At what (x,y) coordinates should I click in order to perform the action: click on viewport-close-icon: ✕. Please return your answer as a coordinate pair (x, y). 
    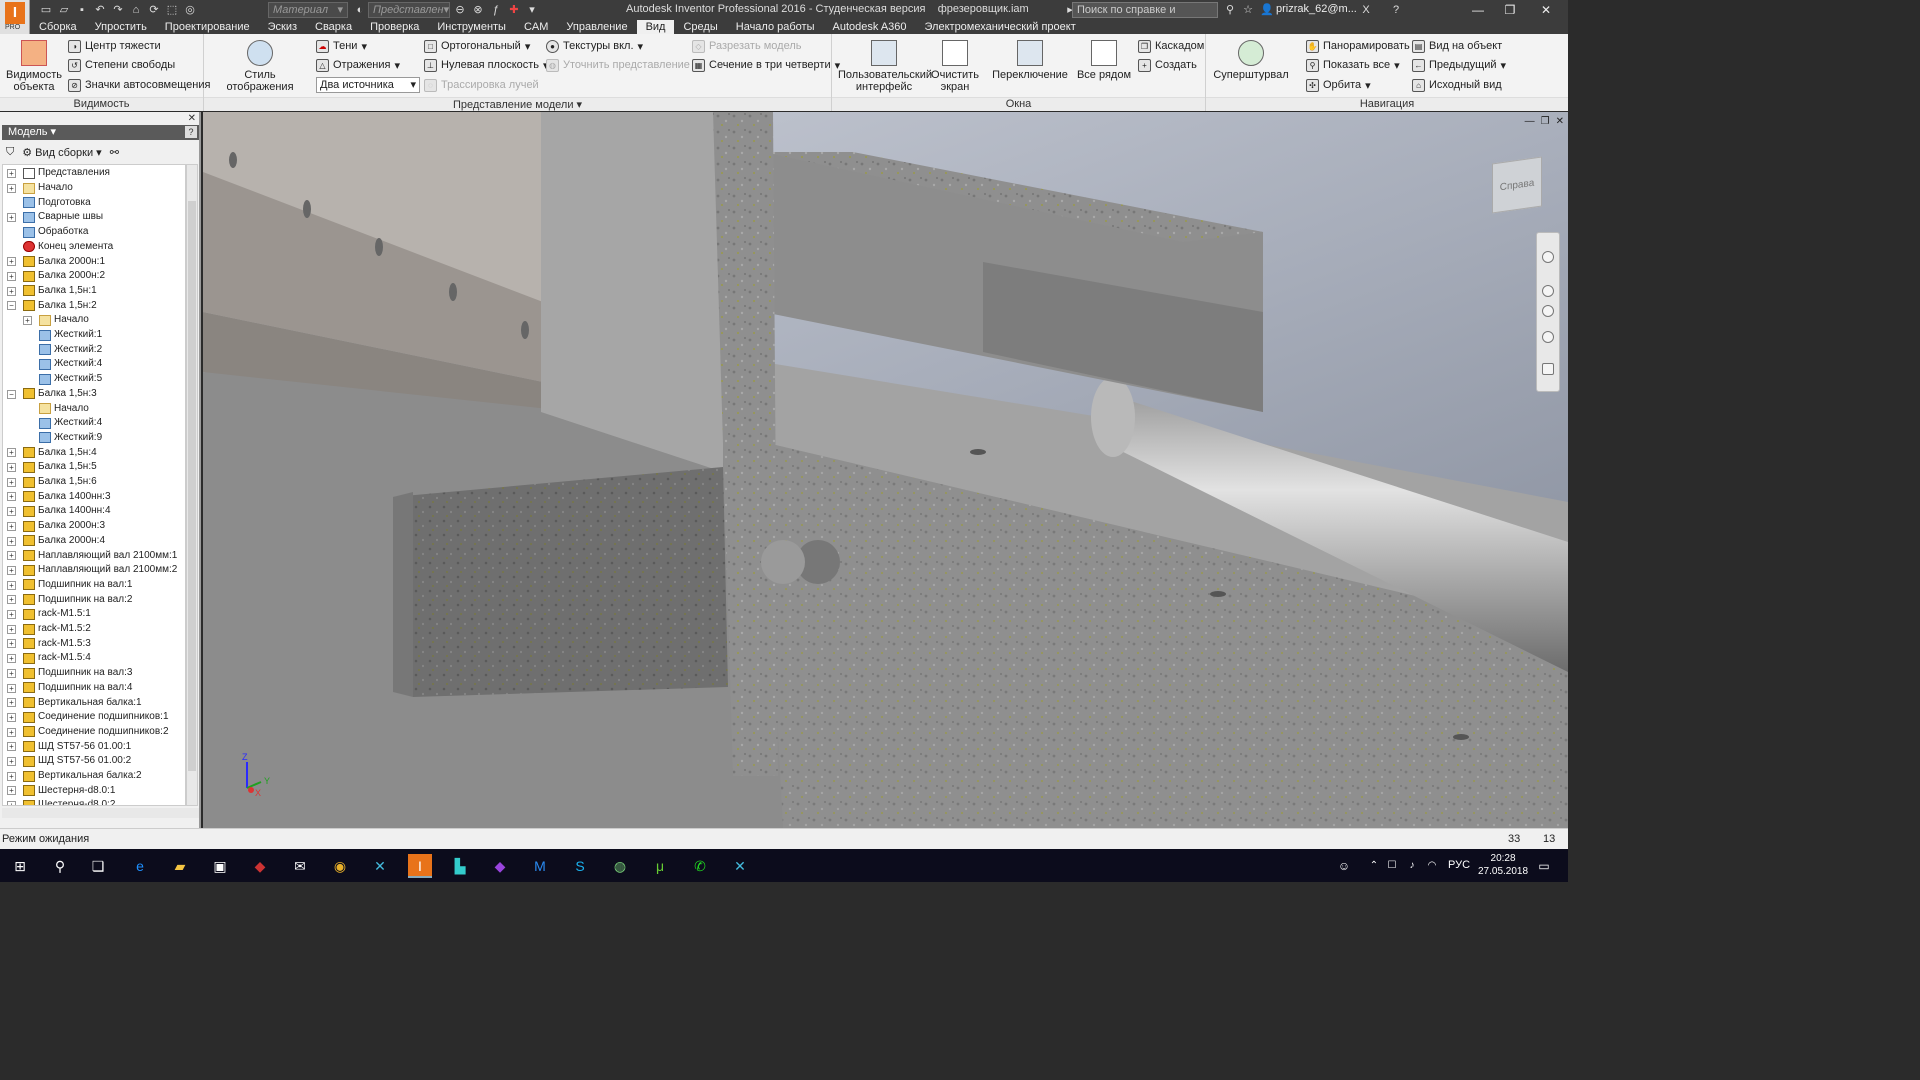
    Looking at the image, I should click on (1560, 121).